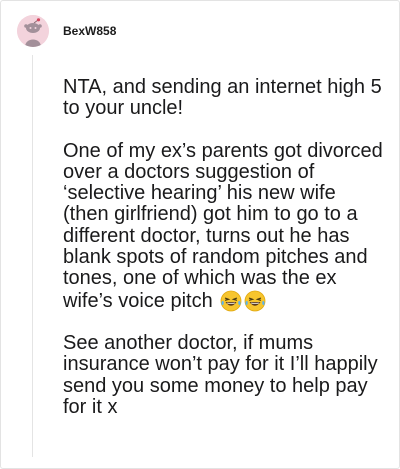  Describe the element at coordinates (32, 256) in the screenshot. I see `thread-line` at that location.